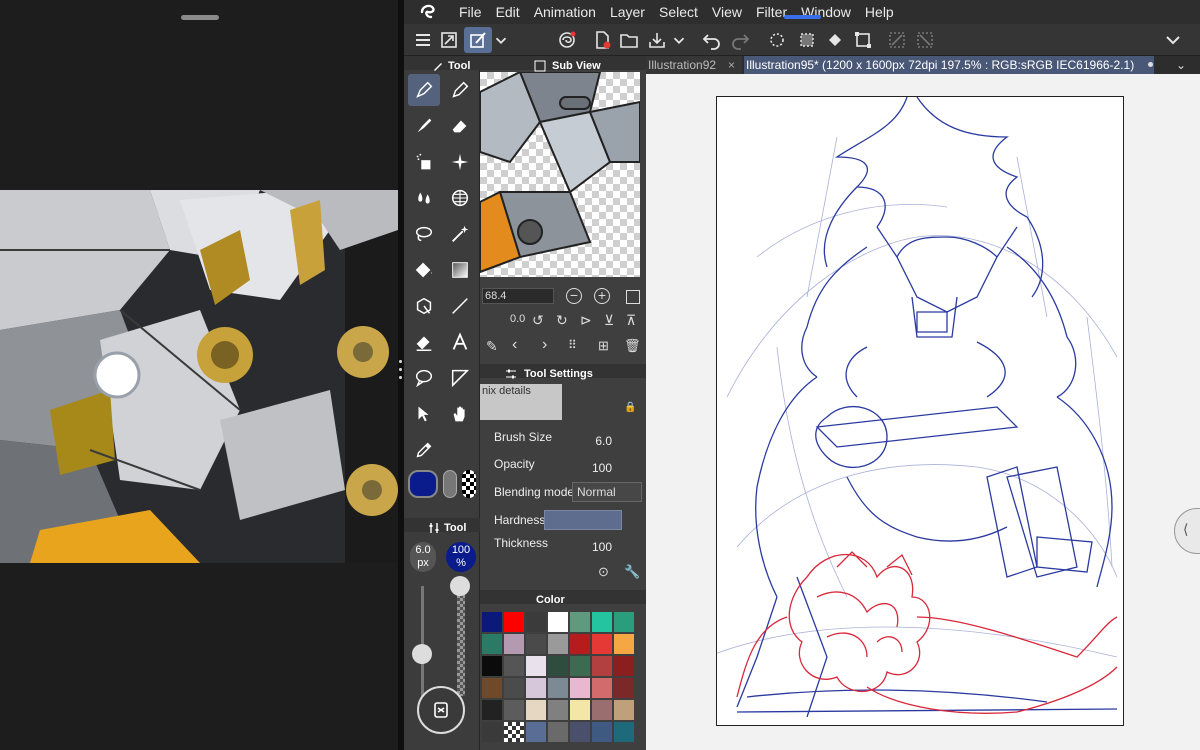  What do you see at coordinates (602, 40) in the screenshot?
I see `new-file-icon` at bounding box center [602, 40].